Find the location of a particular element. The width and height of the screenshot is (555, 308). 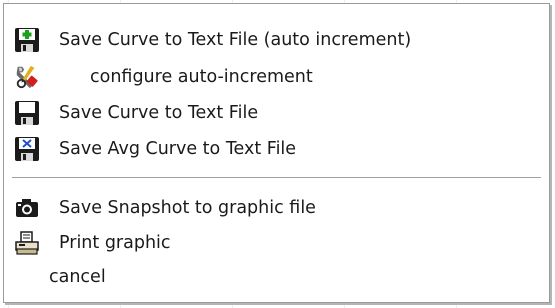

menu-item-save-snapshot: Save Snapshot to graphic file is located at coordinates (276, 208).